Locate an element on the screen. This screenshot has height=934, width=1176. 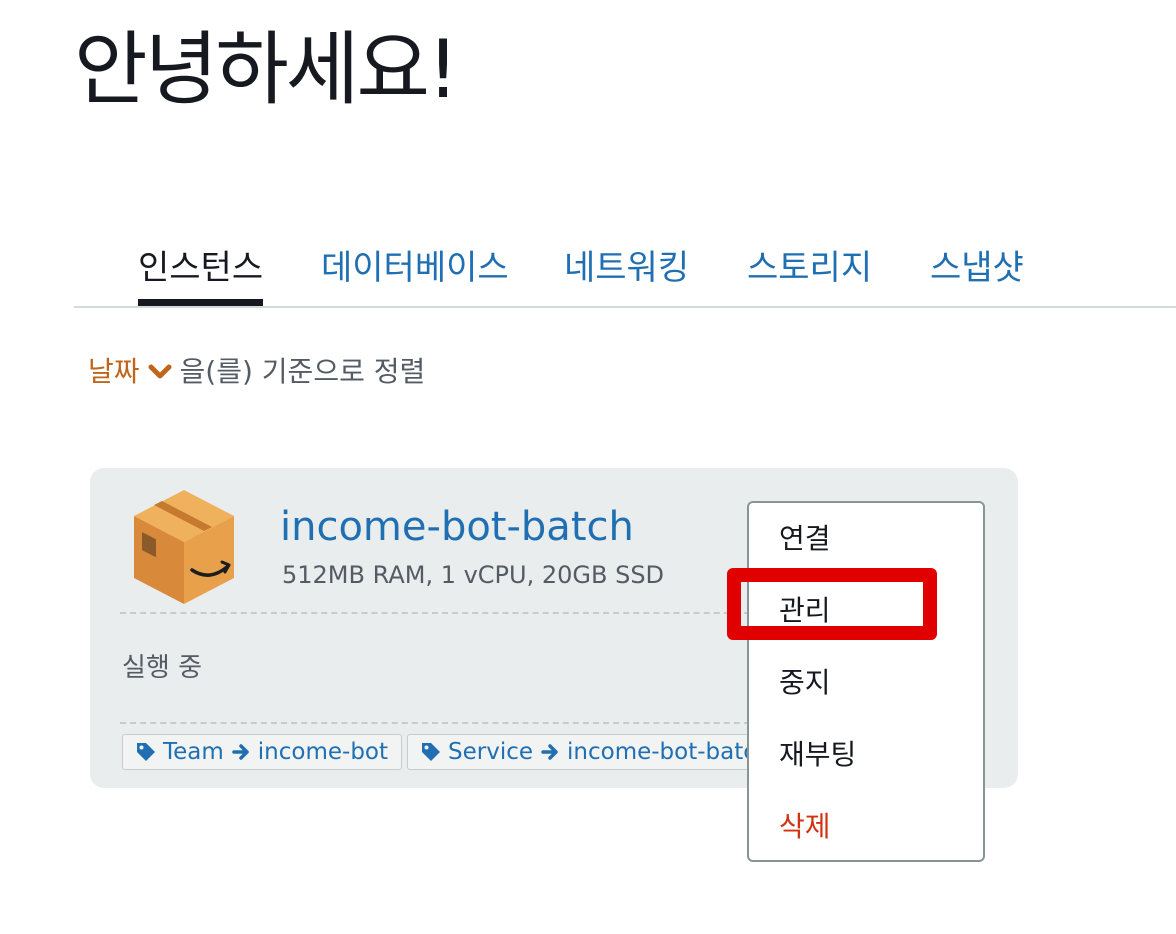
tag-key: Team is located at coordinates (193, 752).